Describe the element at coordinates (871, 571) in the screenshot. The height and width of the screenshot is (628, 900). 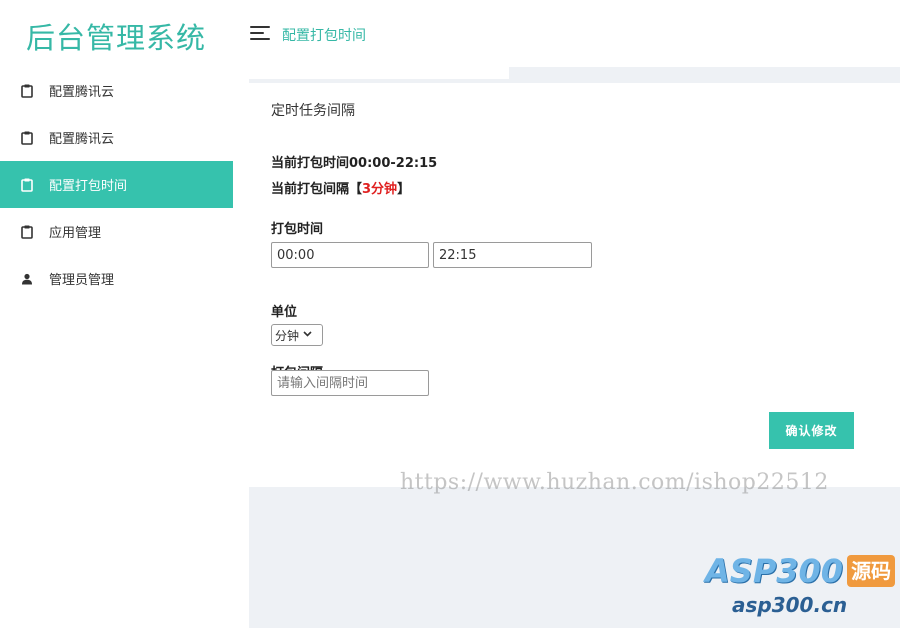
I see `watermark-logo-badge: 源码` at that location.